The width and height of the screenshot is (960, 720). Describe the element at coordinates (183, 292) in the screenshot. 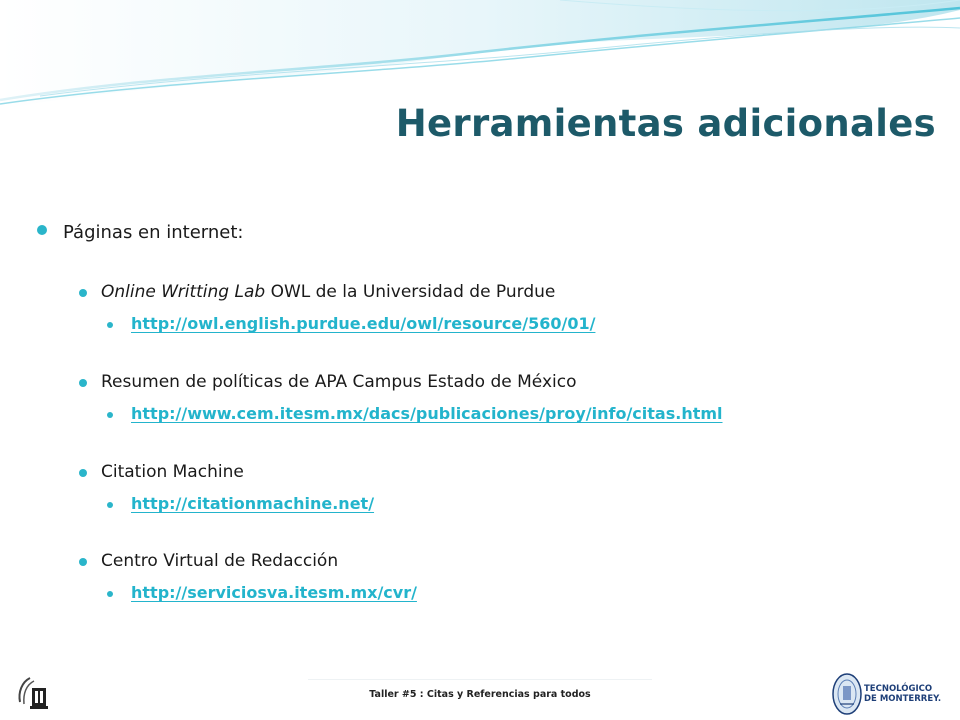

I see `item-title-italic: Online Writting Lab` at that location.